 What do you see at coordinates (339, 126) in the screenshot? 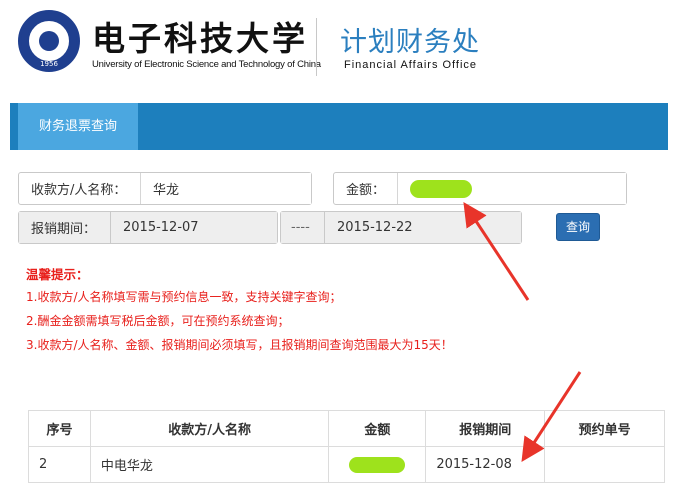
I see `nav-bar: 财务退票查询` at bounding box center [339, 126].